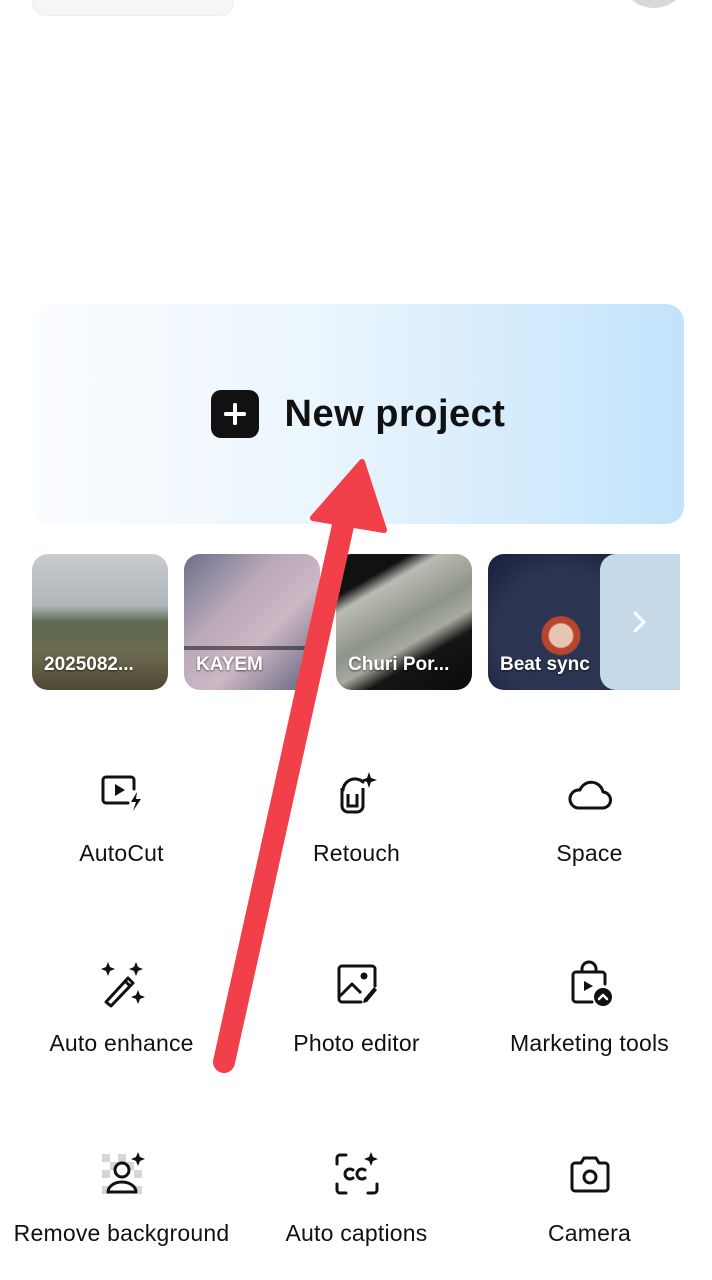 The height and width of the screenshot is (1280, 712). I want to click on tool-space: Space, so click(589, 818).